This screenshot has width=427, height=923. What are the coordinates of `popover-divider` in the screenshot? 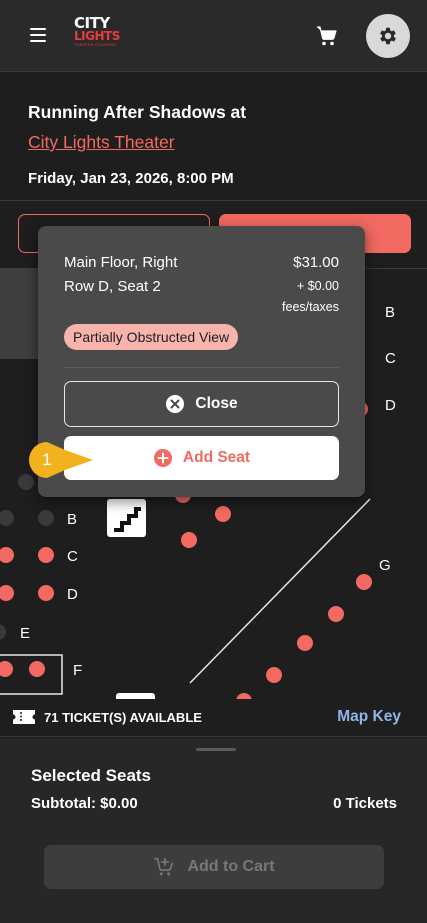 It's located at (201, 367).